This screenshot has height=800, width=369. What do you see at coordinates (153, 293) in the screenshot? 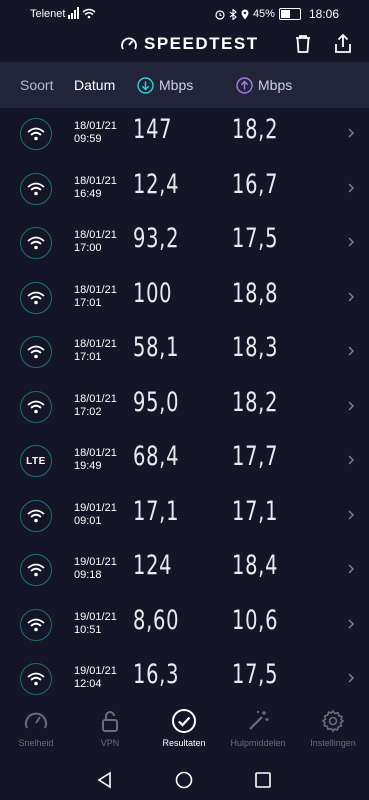
I see `download-speed: 100` at bounding box center [153, 293].